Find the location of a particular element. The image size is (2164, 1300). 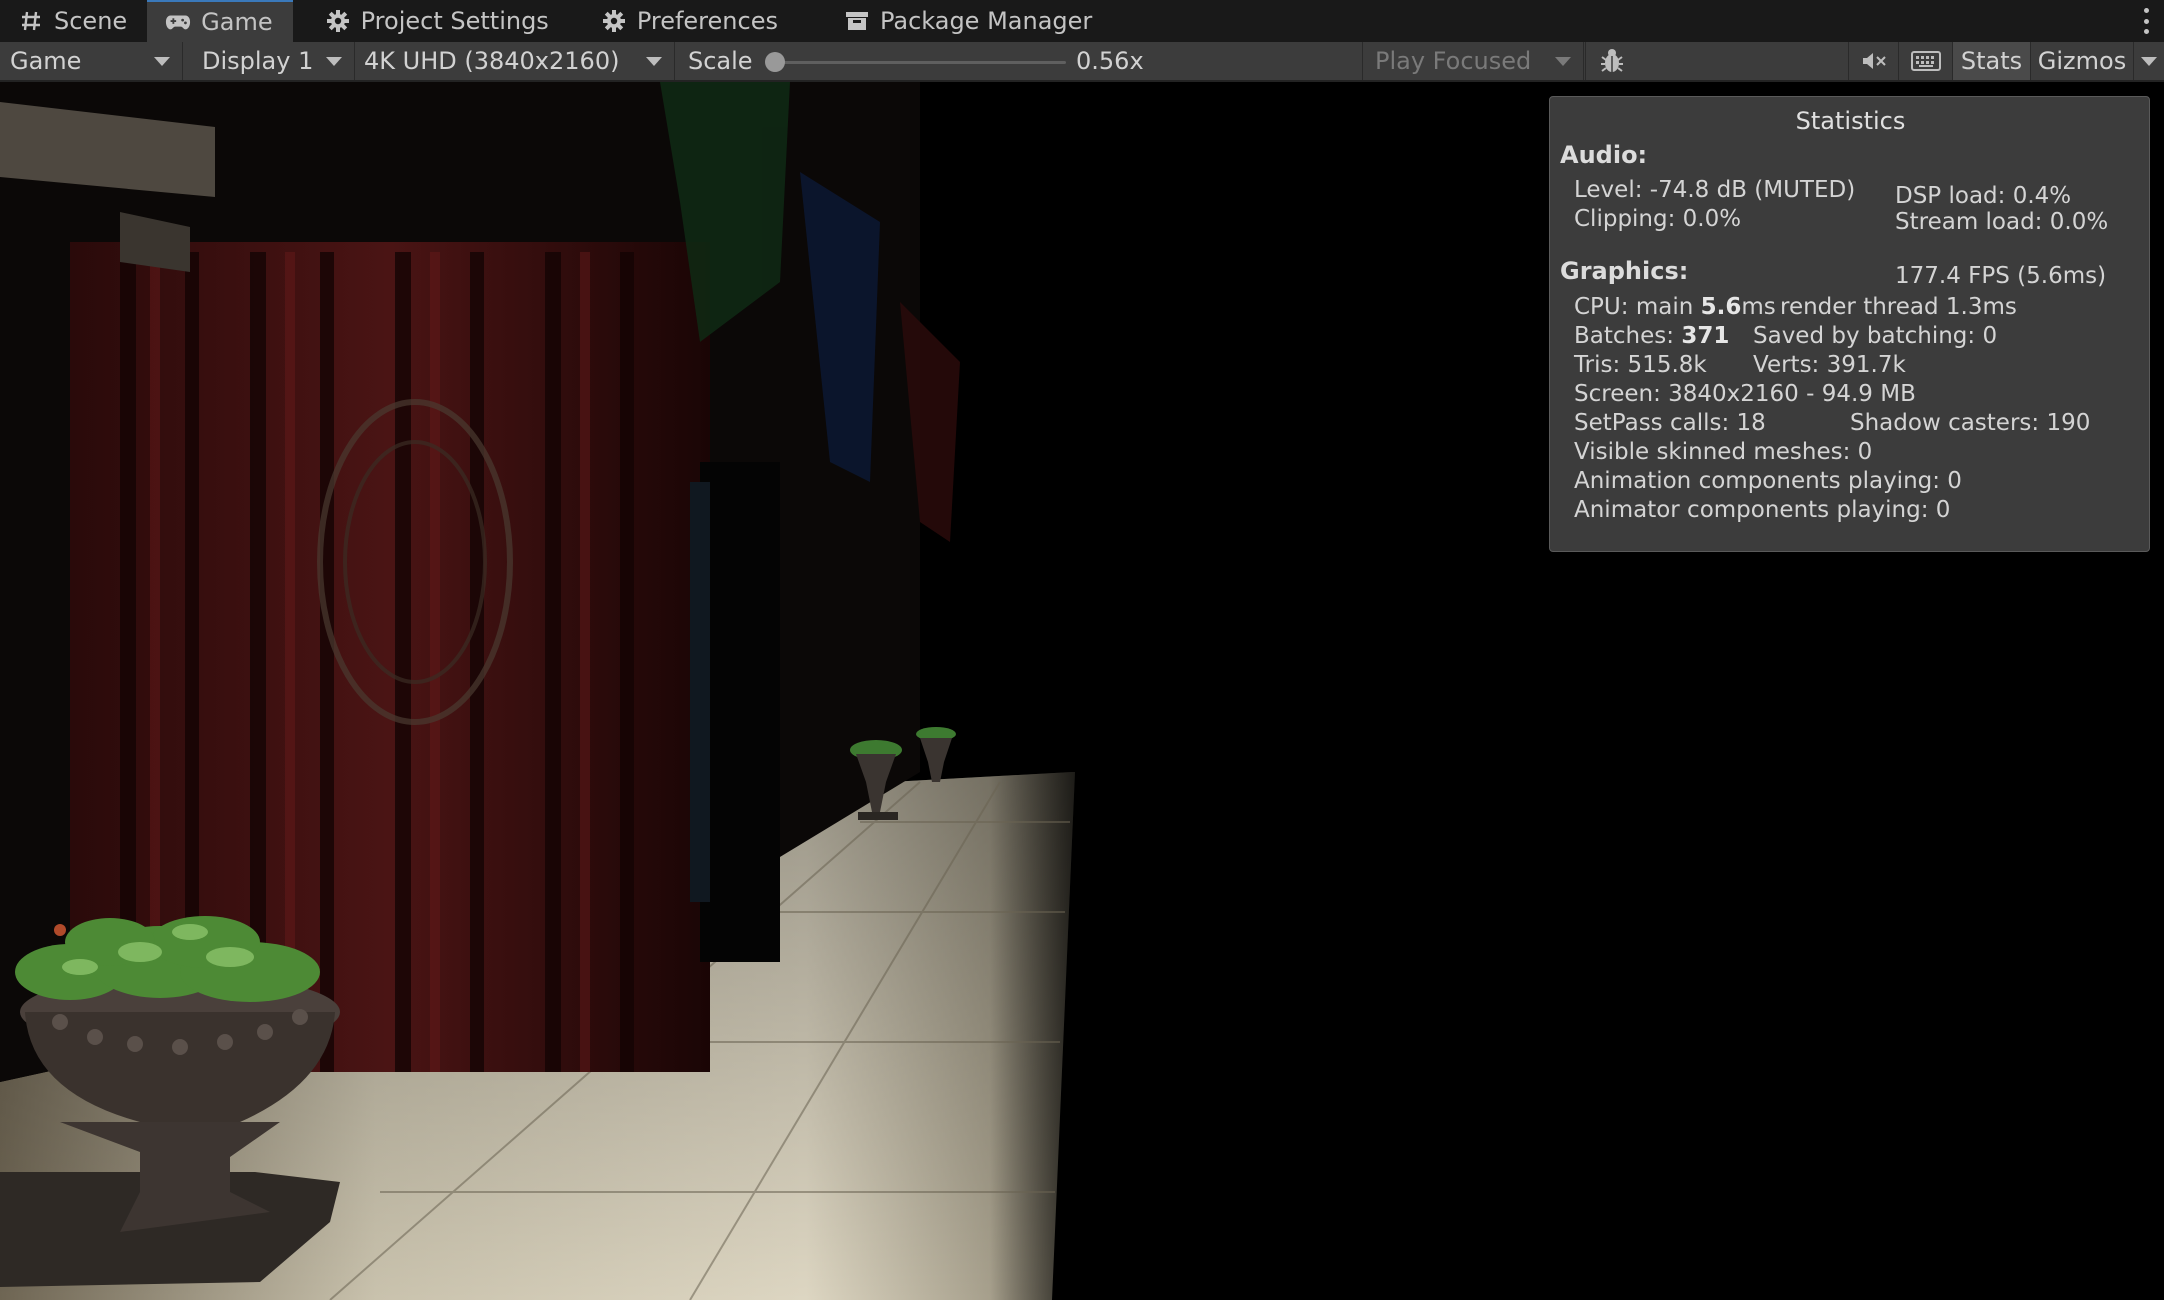

tab-preferences: Preferences is located at coordinates (690, 21).